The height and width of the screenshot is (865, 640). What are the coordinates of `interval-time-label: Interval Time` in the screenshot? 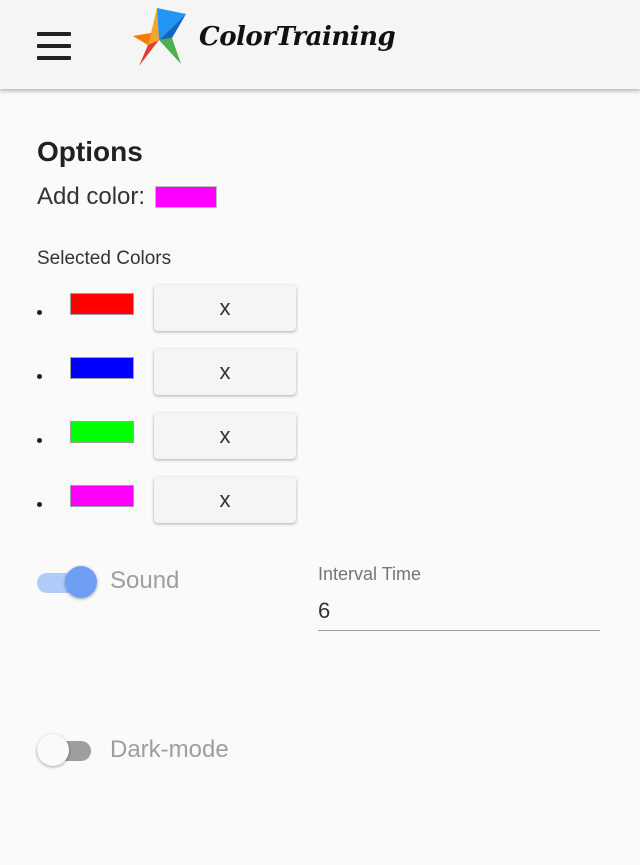 It's located at (370, 574).